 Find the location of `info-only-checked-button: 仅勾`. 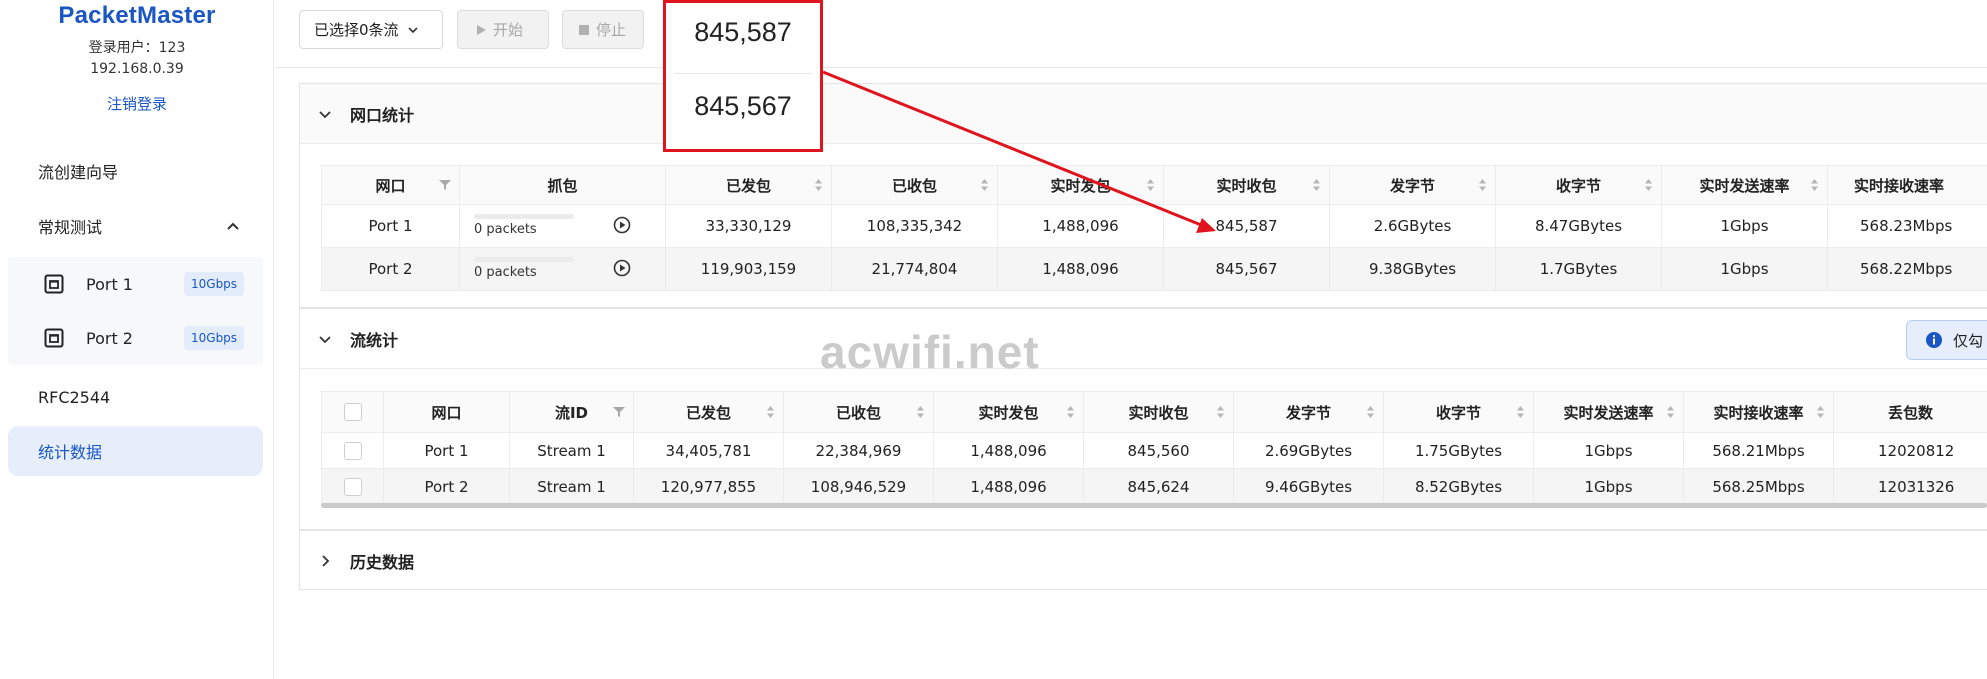

info-only-checked-button: 仅勾 is located at coordinates (1946, 340).